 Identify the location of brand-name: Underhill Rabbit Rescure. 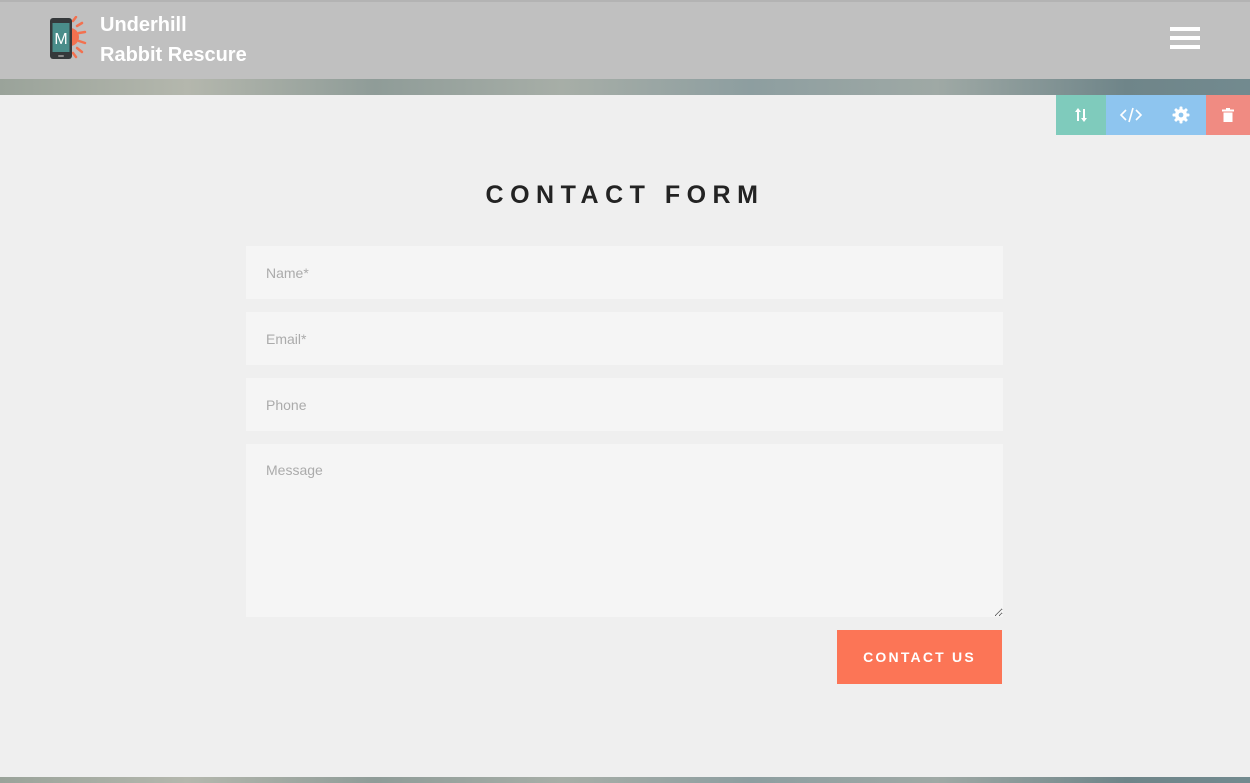
(173, 40).